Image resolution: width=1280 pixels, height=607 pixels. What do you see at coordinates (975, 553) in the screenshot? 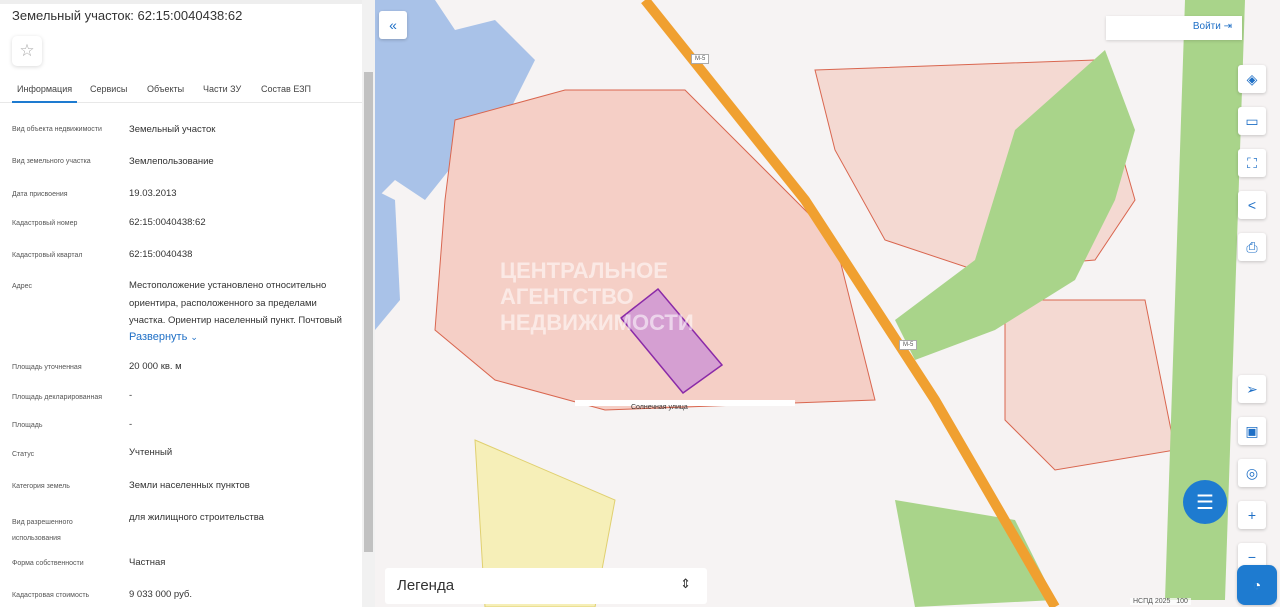
I see `green-area` at bounding box center [975, 553].